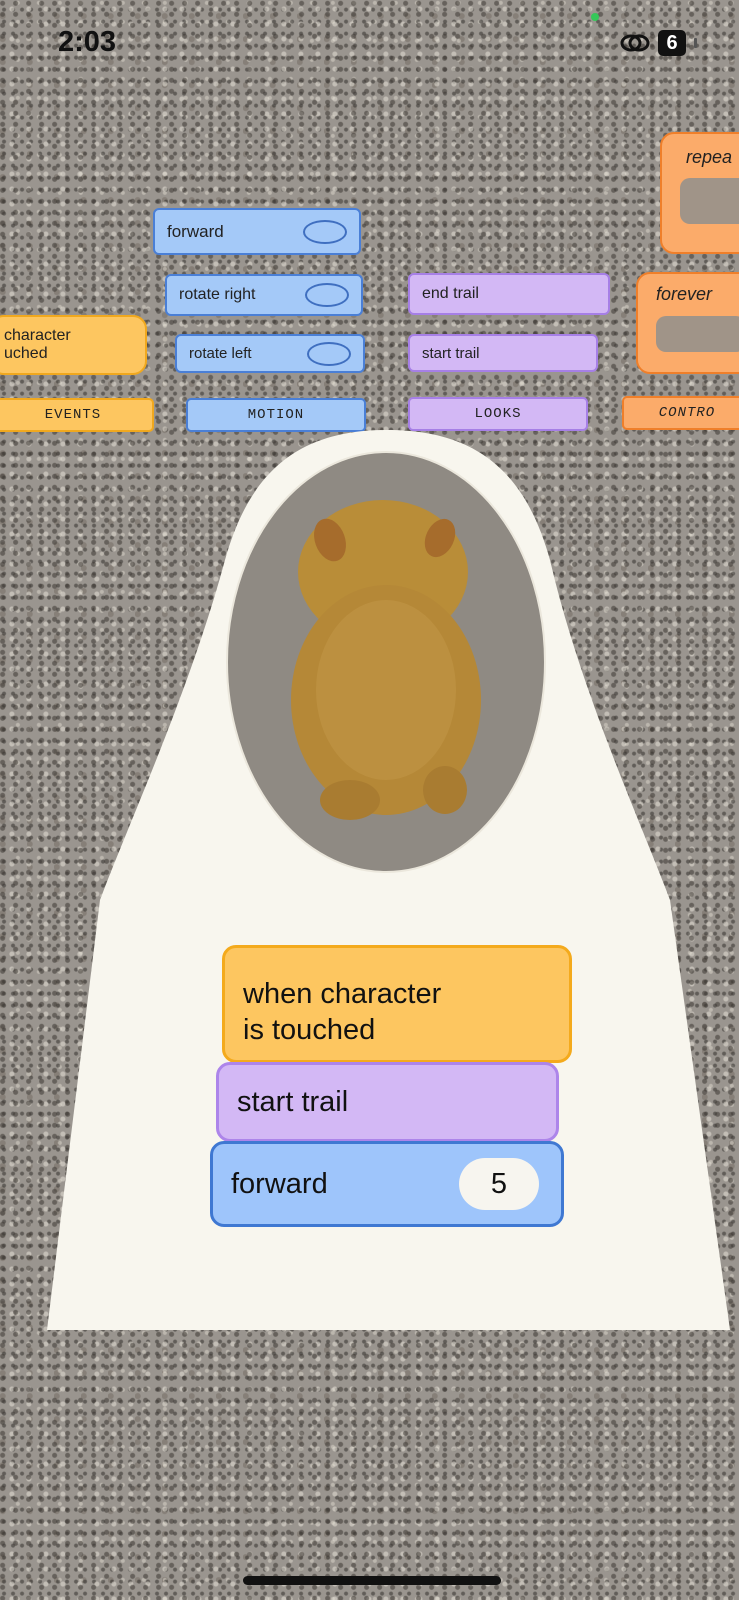 The height and width of the screenshot is (1600, 739). What do you see at coordinates (387, 1184) in the screenshot?
I see `forward-block: forward 5` at bounding box center [387, 1184].